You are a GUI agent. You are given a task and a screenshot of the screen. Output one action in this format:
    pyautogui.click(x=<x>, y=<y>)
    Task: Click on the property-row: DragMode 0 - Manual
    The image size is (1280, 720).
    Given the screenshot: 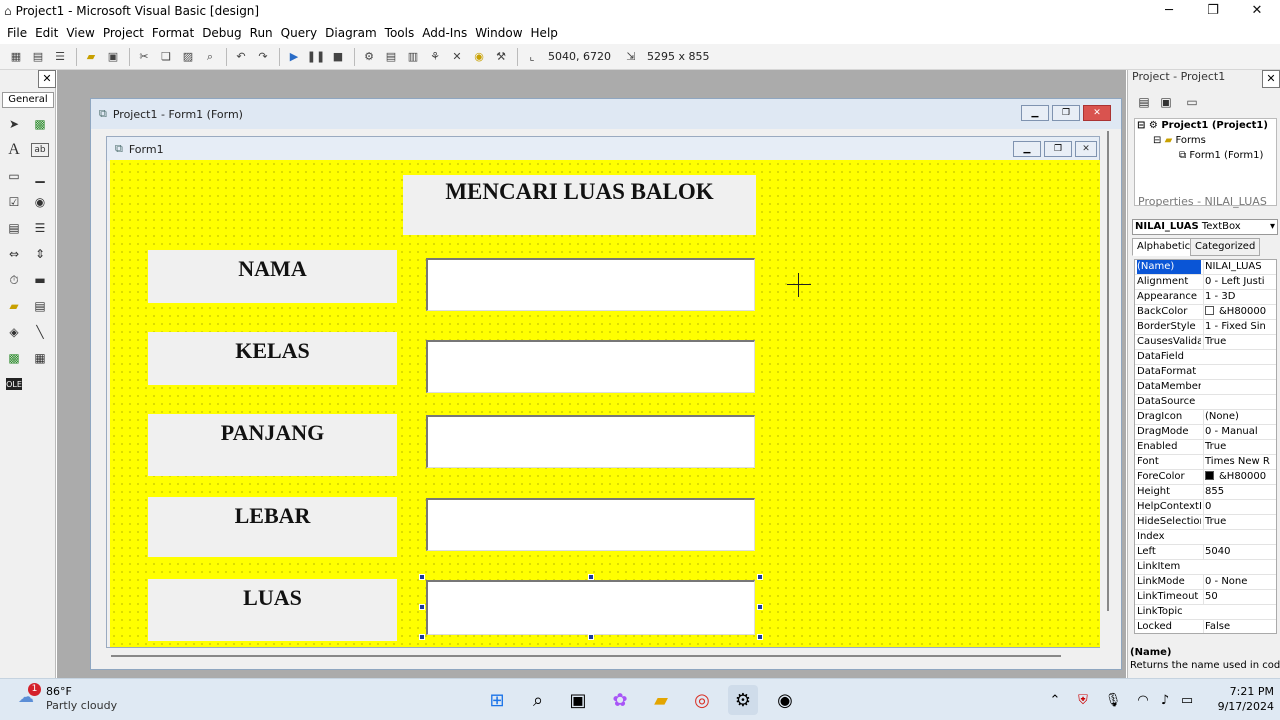 What is the action you would take?
    pyautogui.click(x=1205, y=432)
    